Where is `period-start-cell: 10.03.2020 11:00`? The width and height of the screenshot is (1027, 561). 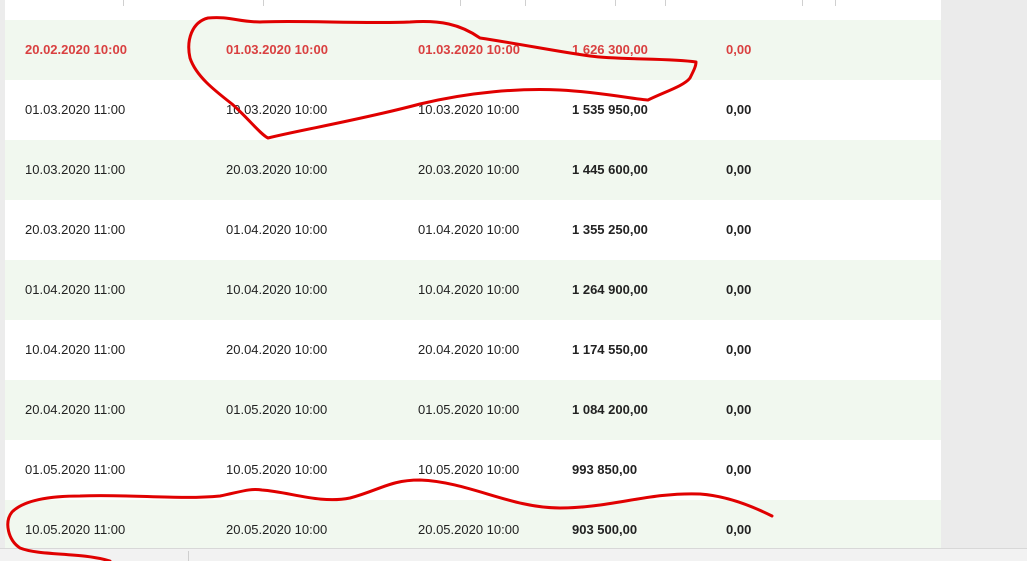 period-start-cell: 10.03.2020 11:00 is located at coordinates (75, 169).